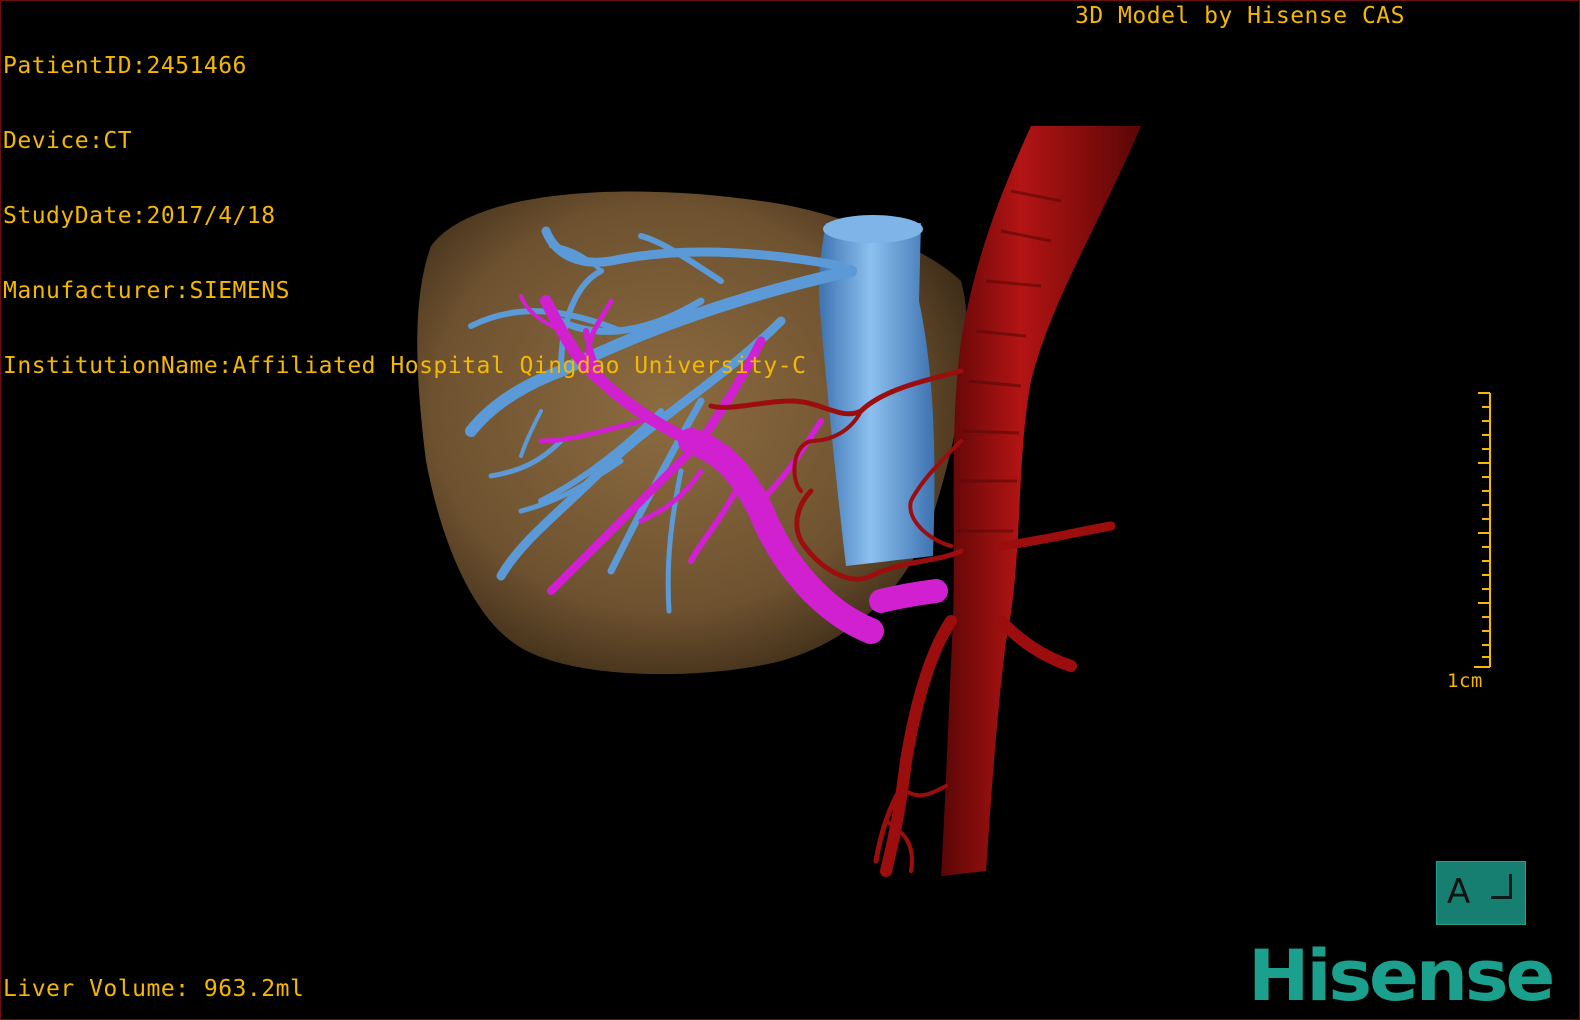  Describe the element at coordinates (146, 291) in the screenshot. I see `manufacturer: Manufacturer:SIEMENS` at that location.